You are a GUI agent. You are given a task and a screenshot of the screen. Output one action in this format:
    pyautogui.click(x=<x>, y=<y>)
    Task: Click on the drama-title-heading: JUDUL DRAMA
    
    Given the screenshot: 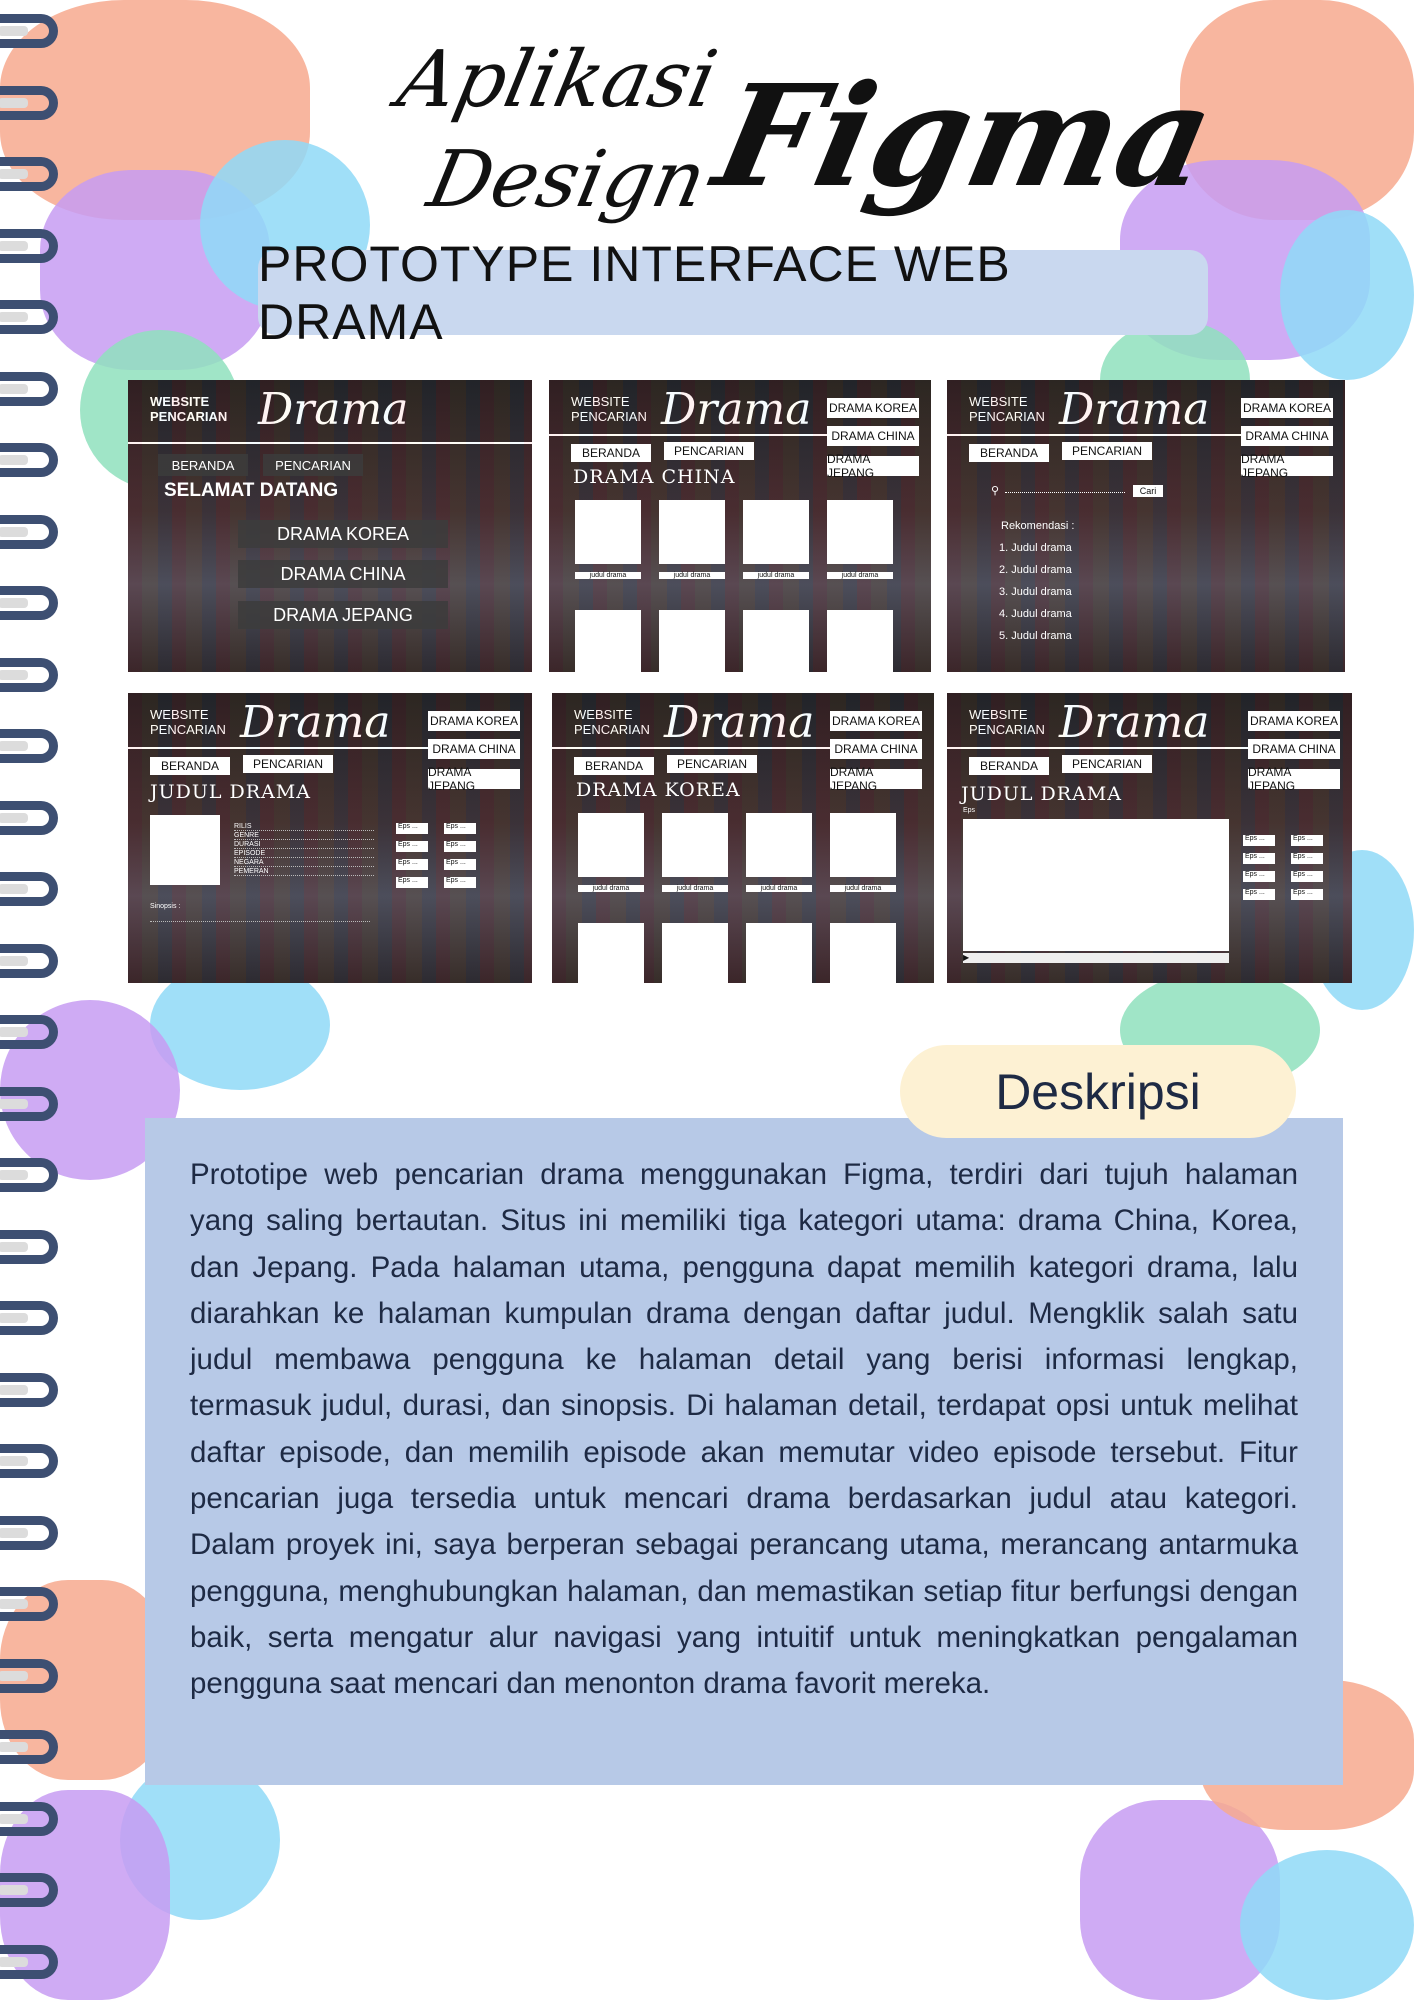 What is the action you would take?
    pyautogui.click(x=1041, y=794)
    